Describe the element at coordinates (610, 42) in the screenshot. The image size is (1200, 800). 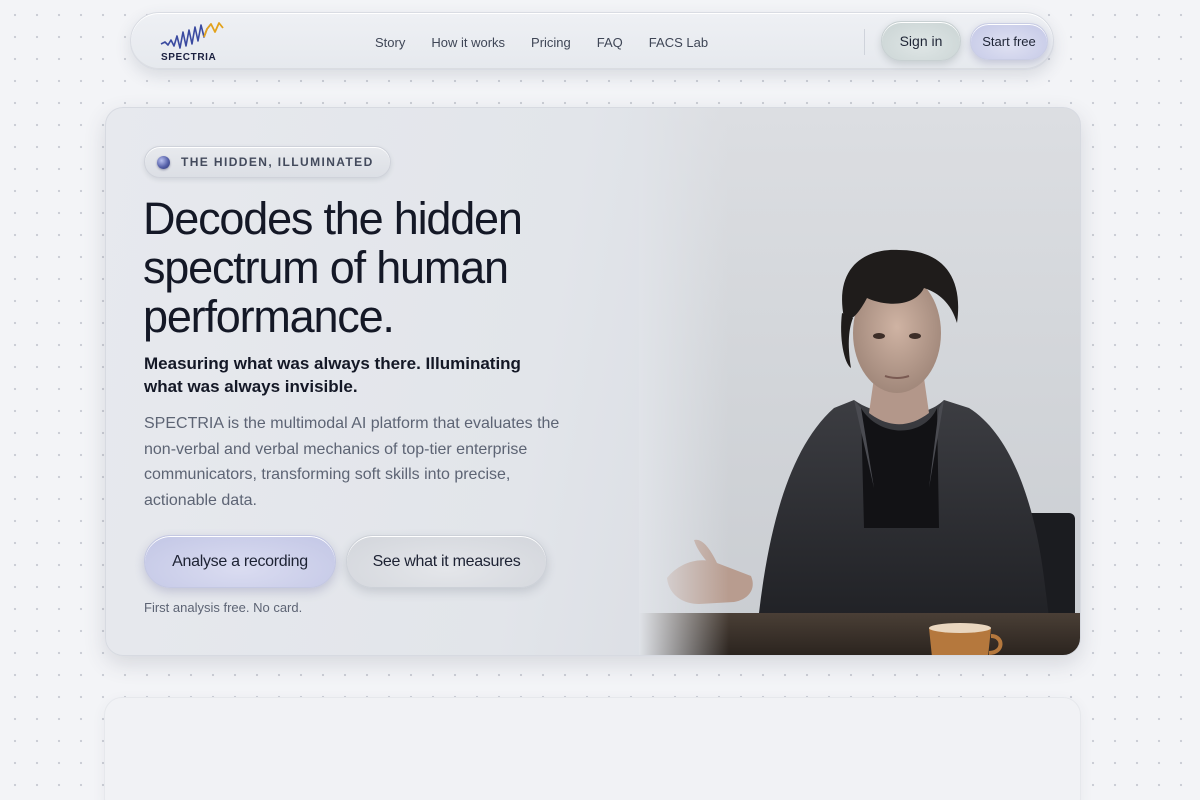
I see `nav-link-faq: FAQ` at that location.